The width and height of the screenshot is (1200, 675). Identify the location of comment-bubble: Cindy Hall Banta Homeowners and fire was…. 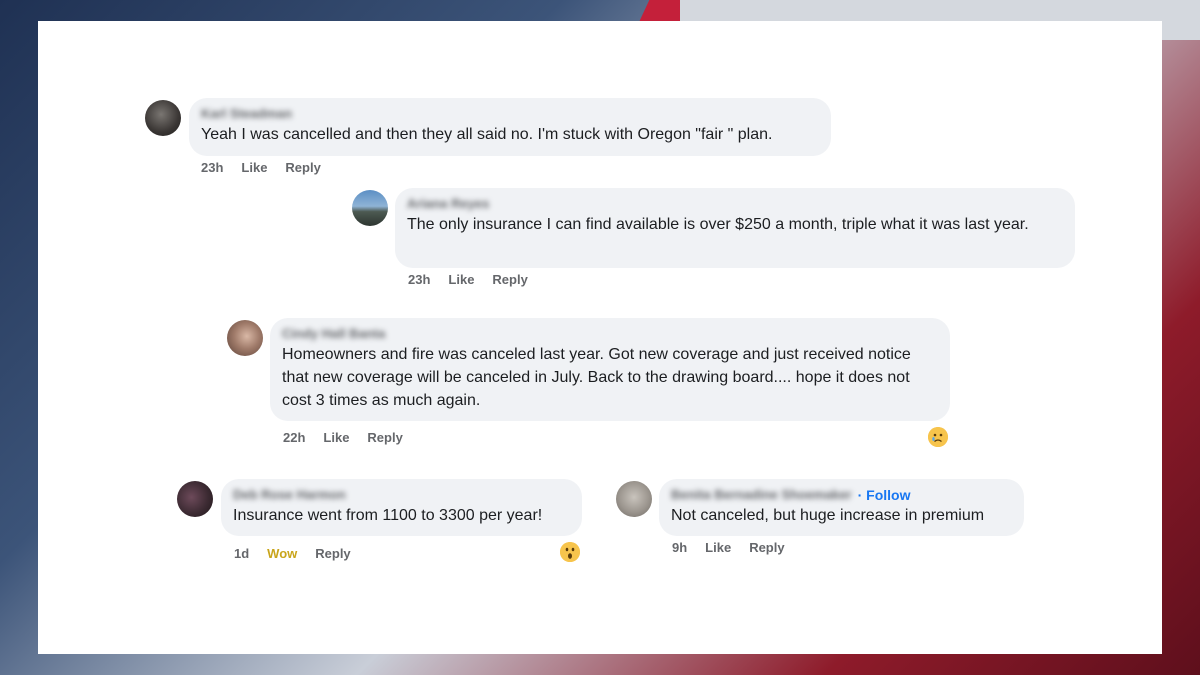
(610, 369).